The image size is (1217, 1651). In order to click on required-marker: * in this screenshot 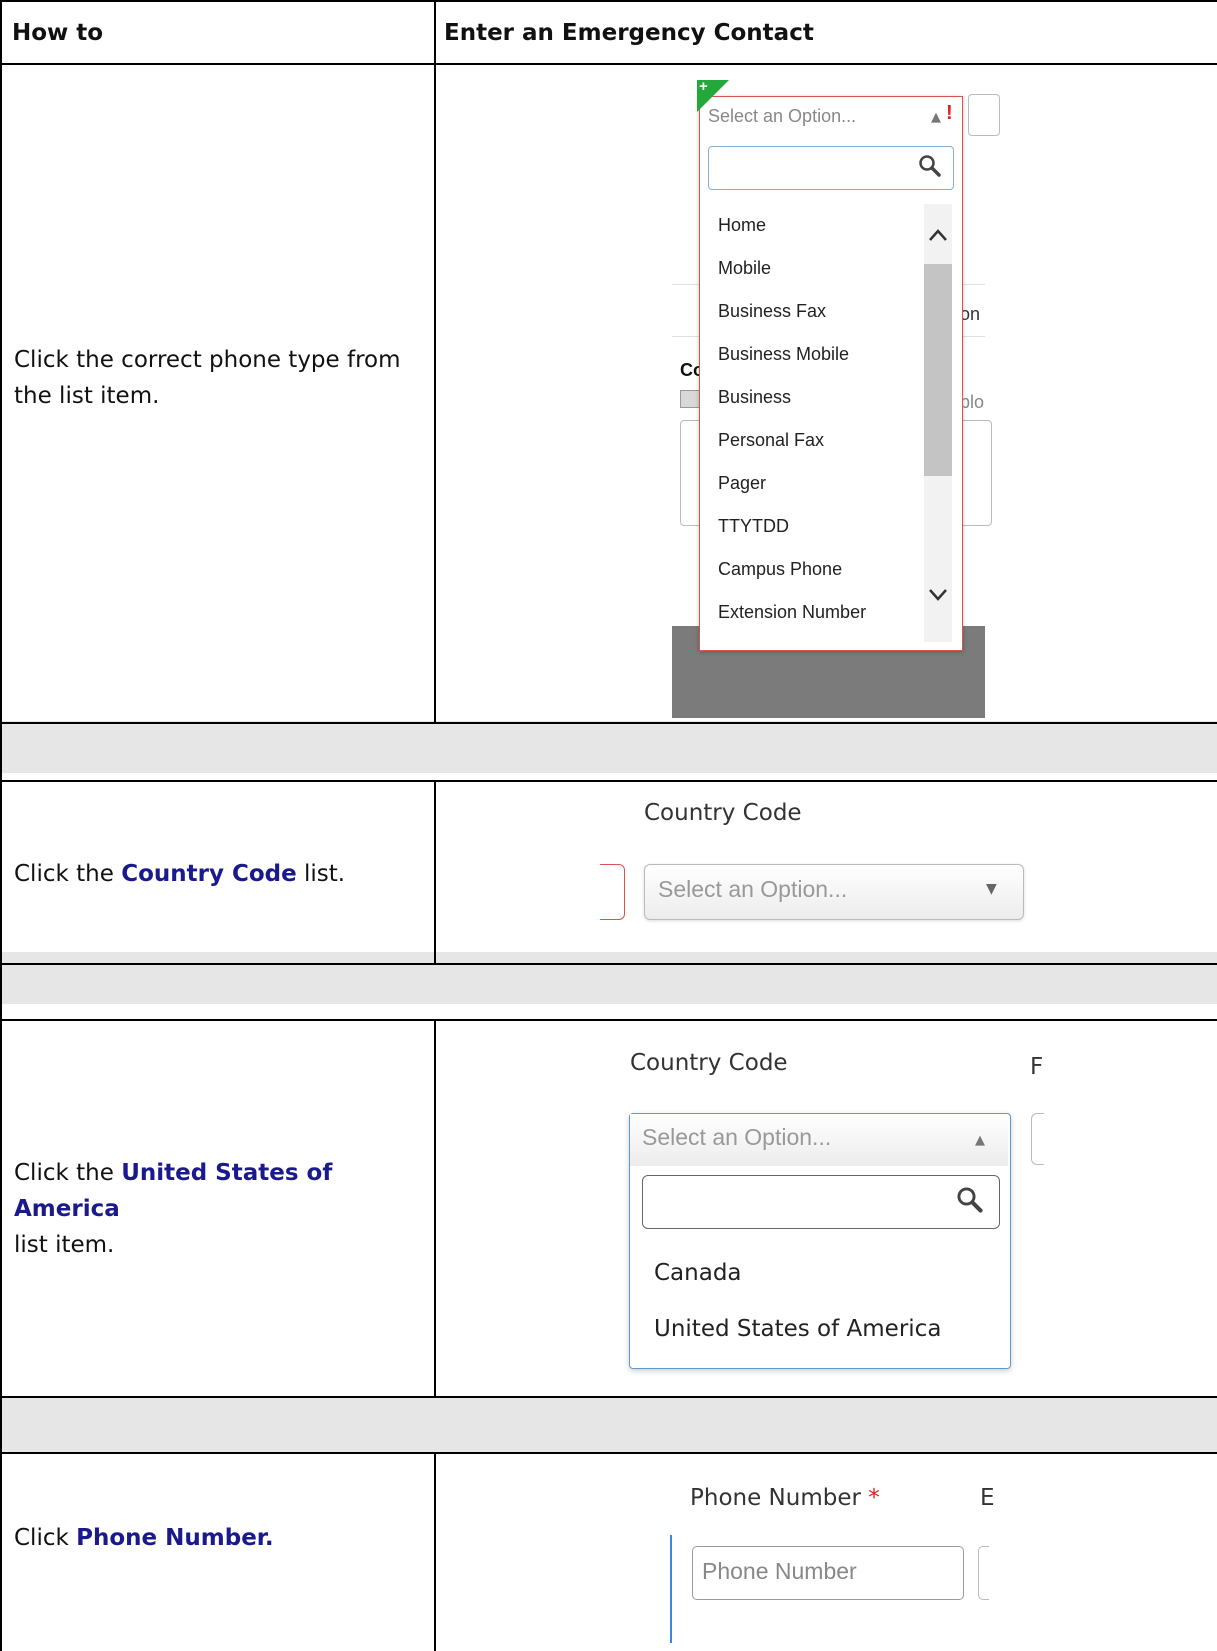, I will do `click(874, 1498)`.